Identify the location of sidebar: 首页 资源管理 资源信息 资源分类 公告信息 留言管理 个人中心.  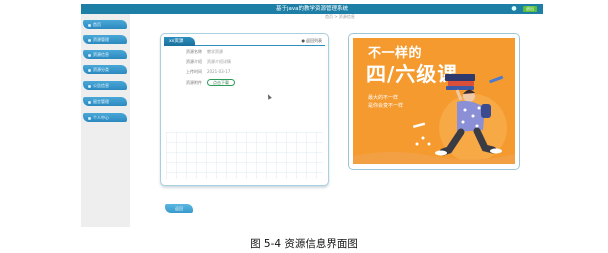
(105, 120).